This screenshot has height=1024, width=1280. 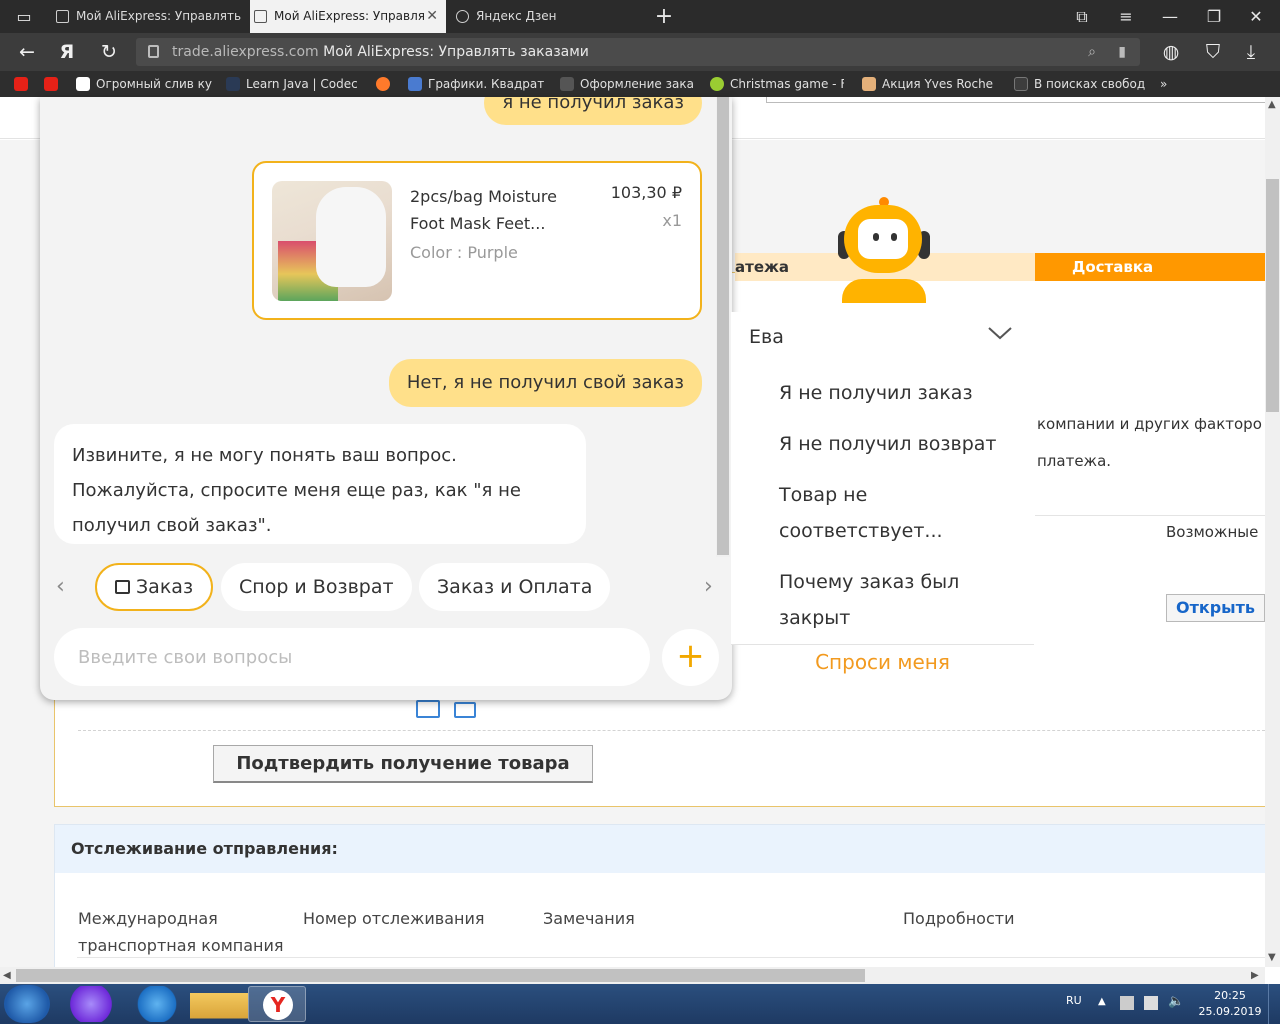 What do you see at coordinates (295, 84) in the screenshot?
I see `bookmark-2: Learn Java | Codec` at bounding box center [295, 84].